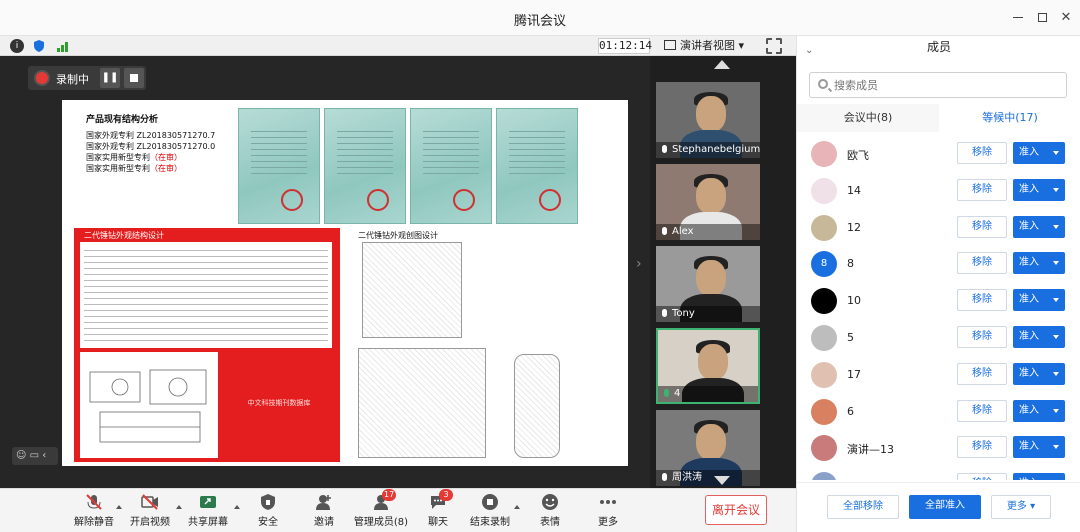  Describe the element at coordinates (1021, 507) in the screenshot. I see `more-options-button: 更多 ▾` at that location.